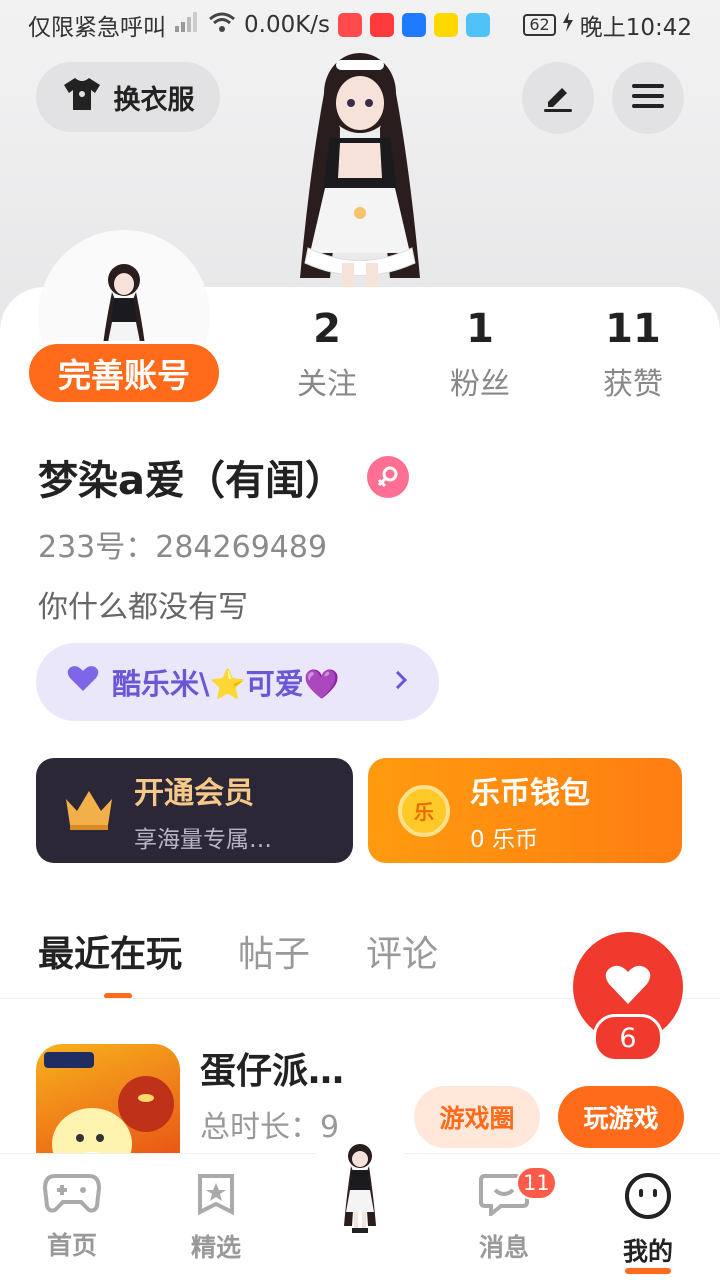 This screenshot has height=1280, width=720. I want to click on user-id: 233号：284269489, so click(183, 547).